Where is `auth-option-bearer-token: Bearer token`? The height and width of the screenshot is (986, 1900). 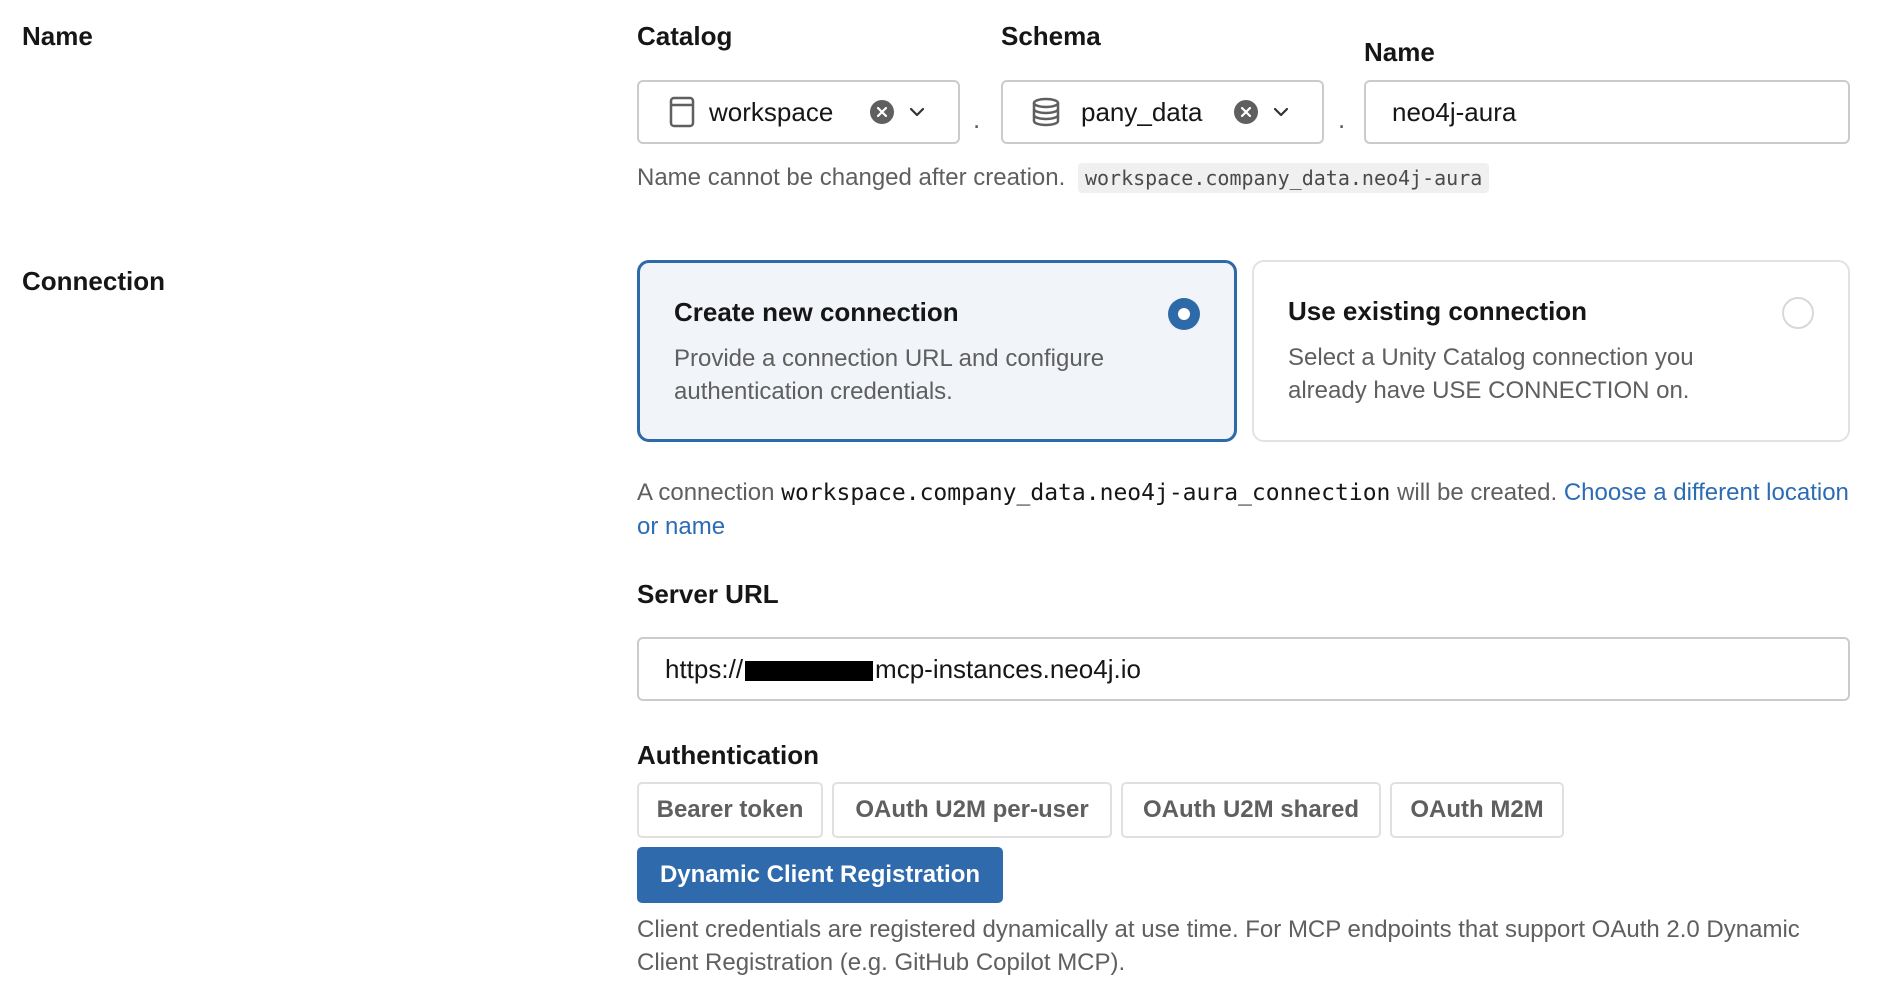
auth-option-bearer-token: Bearer token is located at coordinates (730, 810).